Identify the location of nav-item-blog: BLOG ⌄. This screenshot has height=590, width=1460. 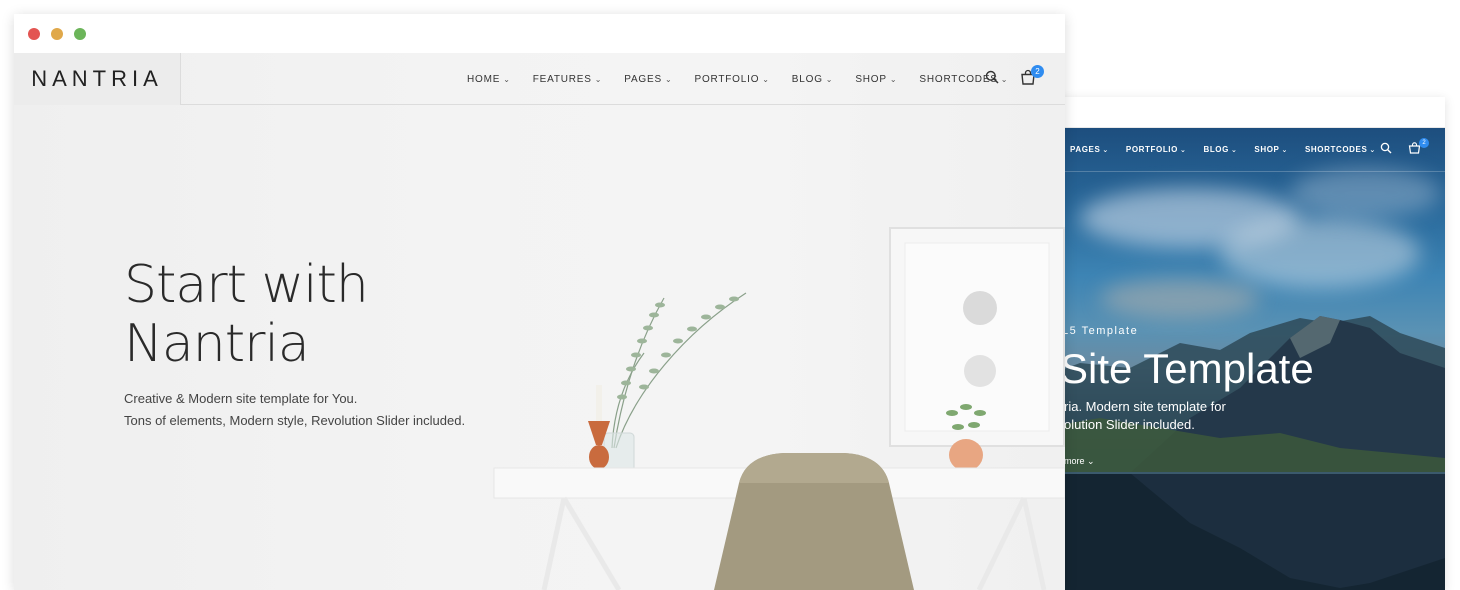
(813, 79).